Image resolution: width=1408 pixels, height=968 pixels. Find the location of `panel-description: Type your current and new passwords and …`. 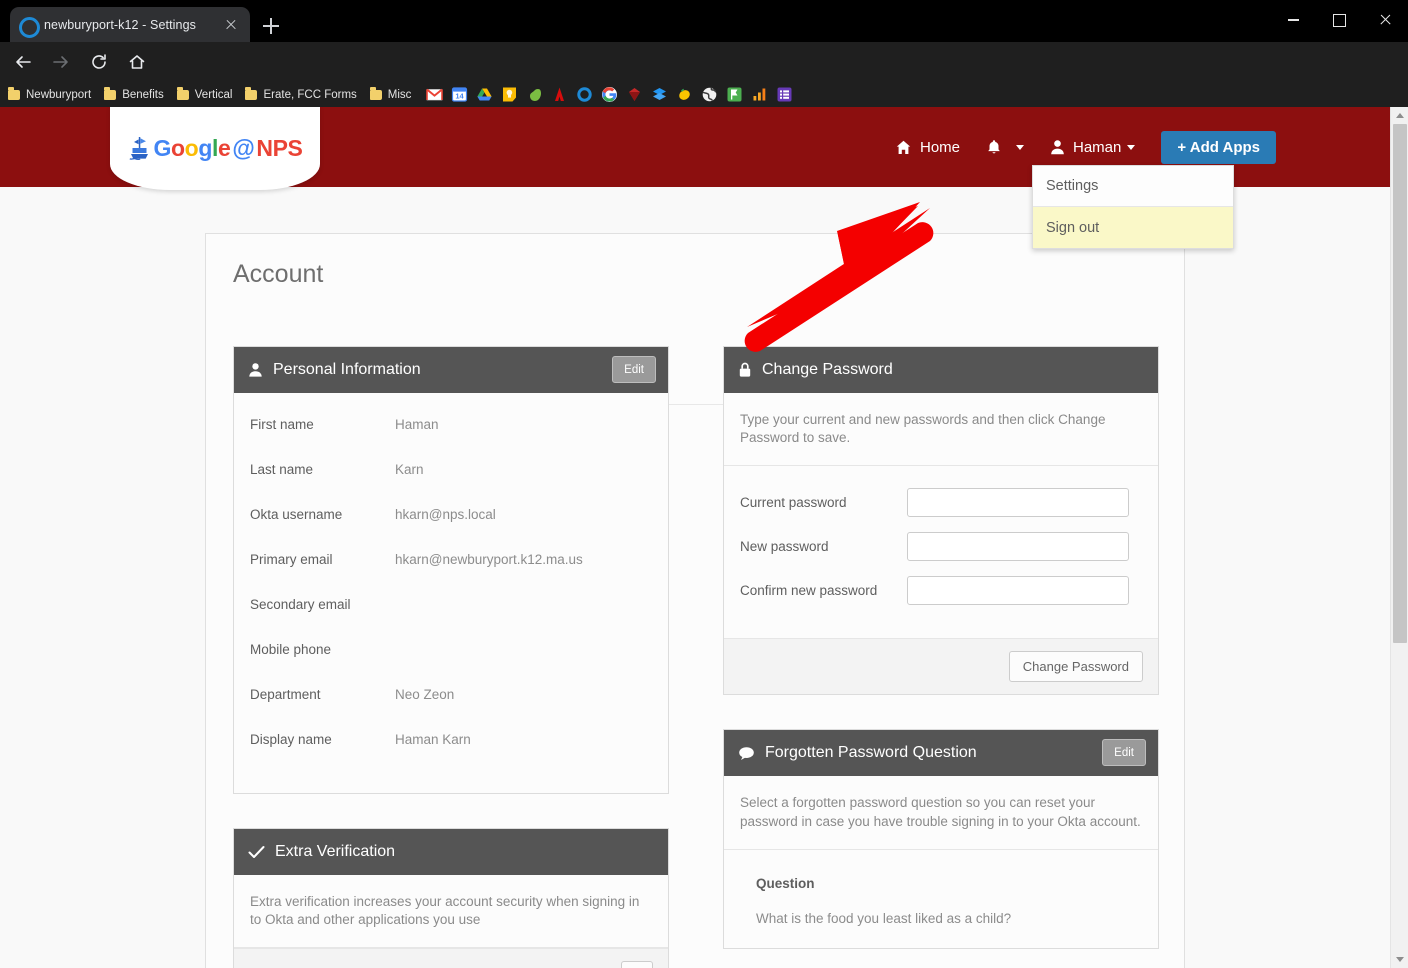

panel-description: Type your current and new passwords and … is located at coordinates (941, 430).